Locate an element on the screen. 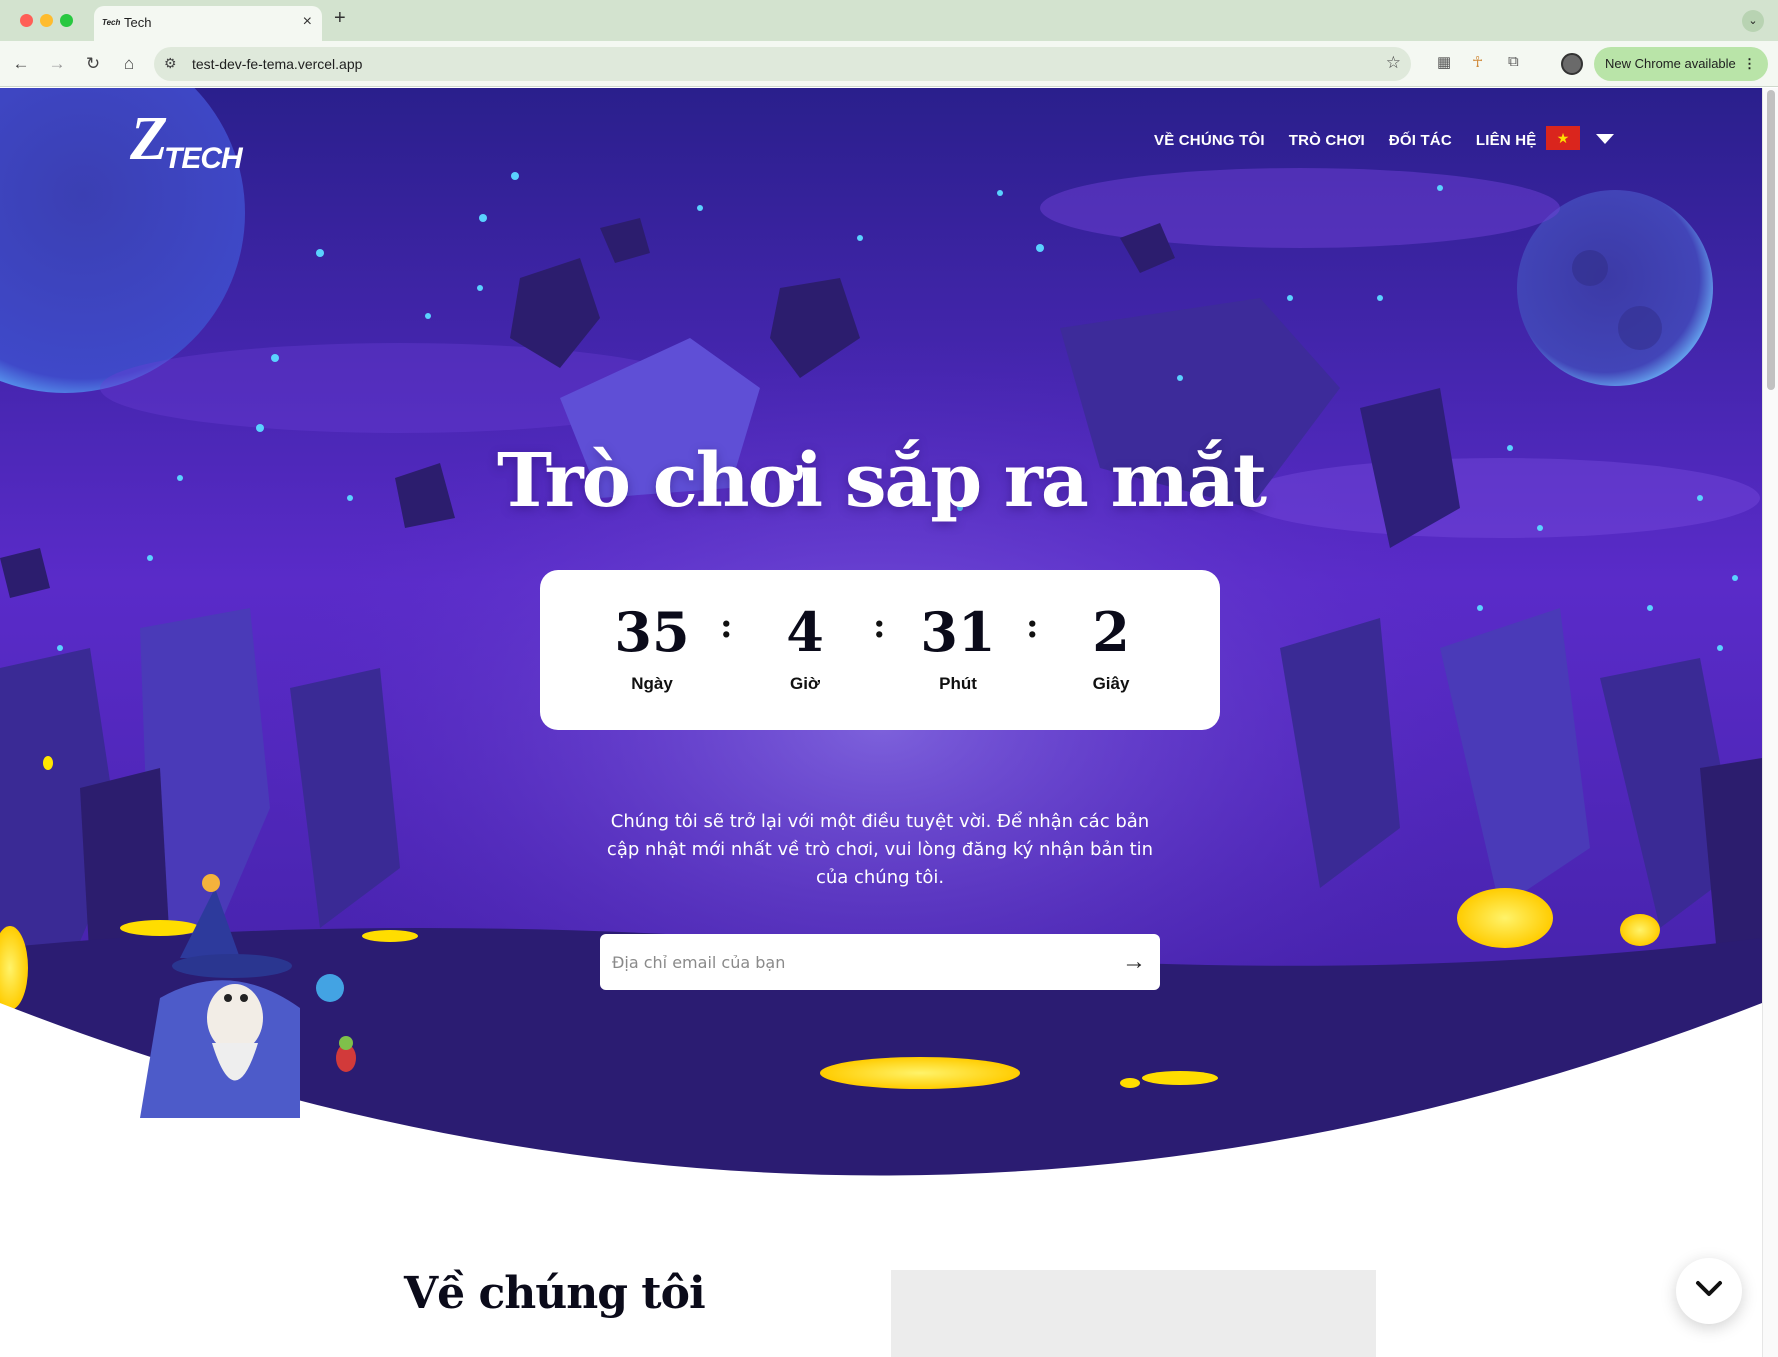  countdown-minutes: 31 Phút is located at coordinates (958, 647).